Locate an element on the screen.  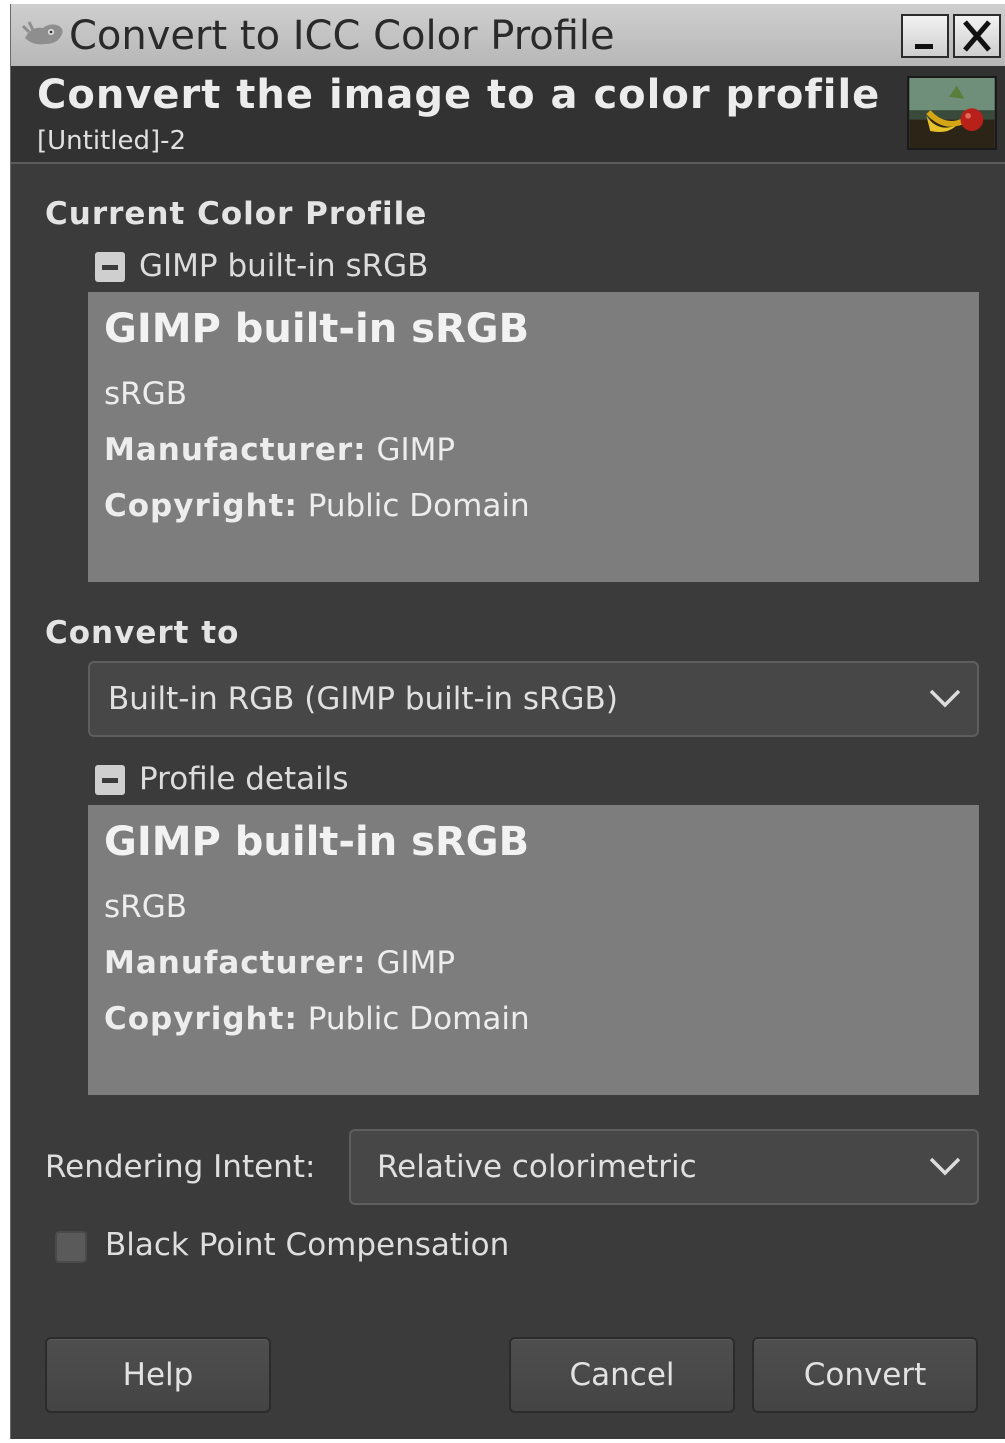
current-profile-heading: Current Color Profile is located at coordinates (236, 214).